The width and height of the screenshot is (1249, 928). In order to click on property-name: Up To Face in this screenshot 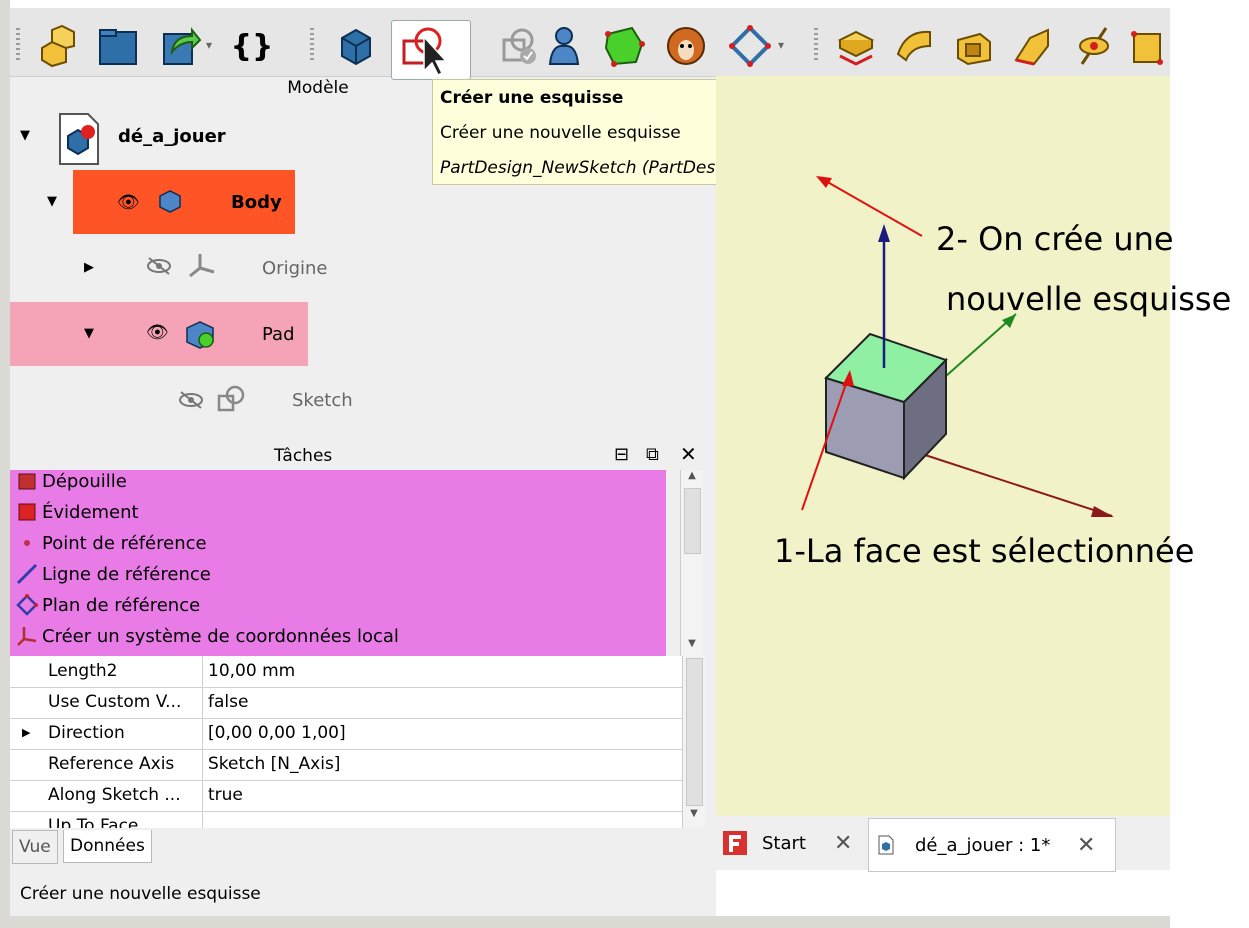, I will do `click(93, 822)`.